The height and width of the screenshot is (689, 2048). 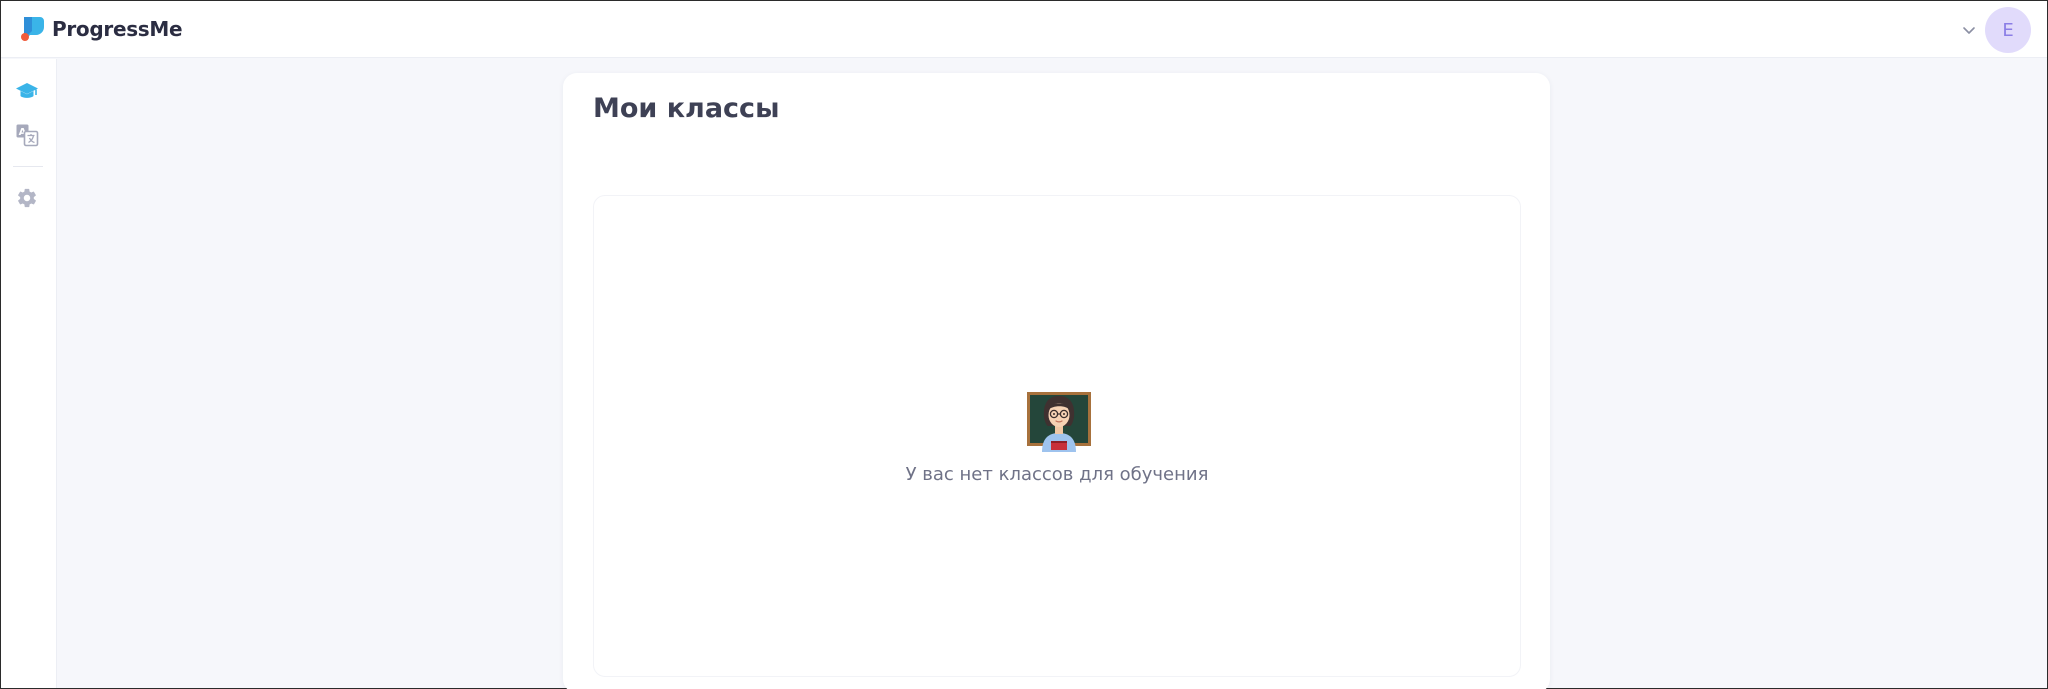 I want to click on user-avatar: E, so click(x=2008, y=30).